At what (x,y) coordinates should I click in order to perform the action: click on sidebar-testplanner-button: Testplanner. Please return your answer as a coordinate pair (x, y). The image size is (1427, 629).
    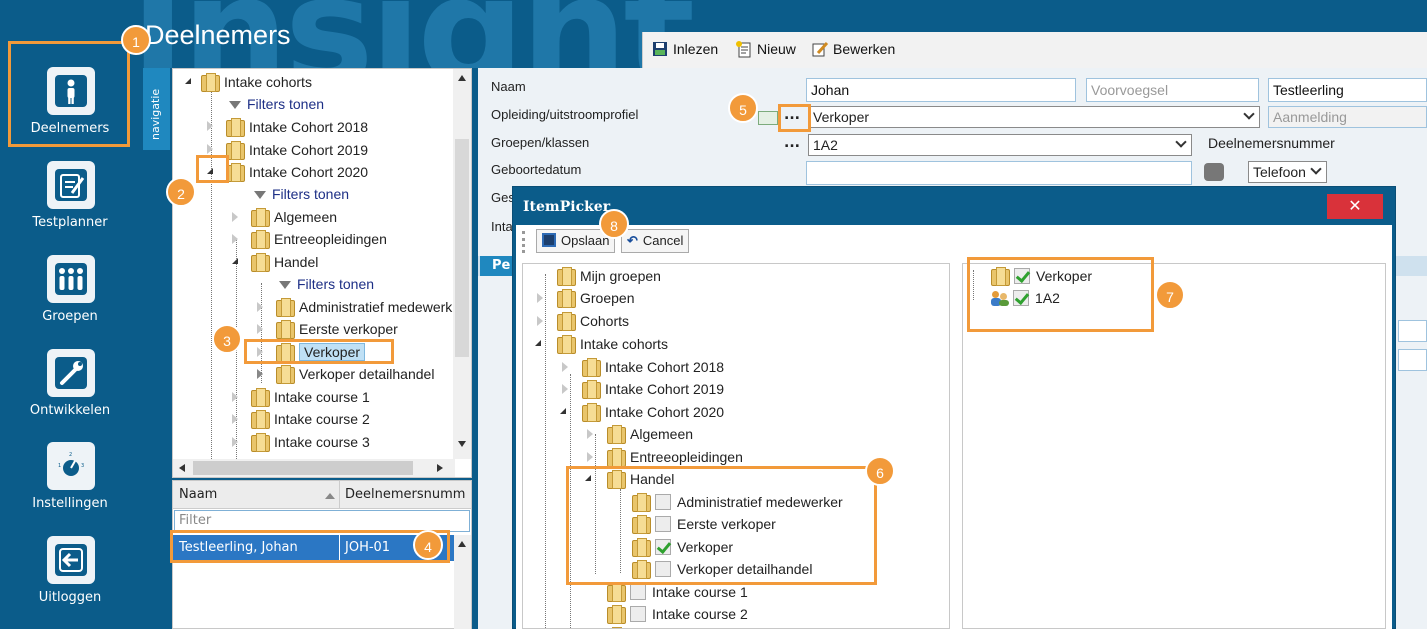
    Looking at the image, I should click on (70, 195).